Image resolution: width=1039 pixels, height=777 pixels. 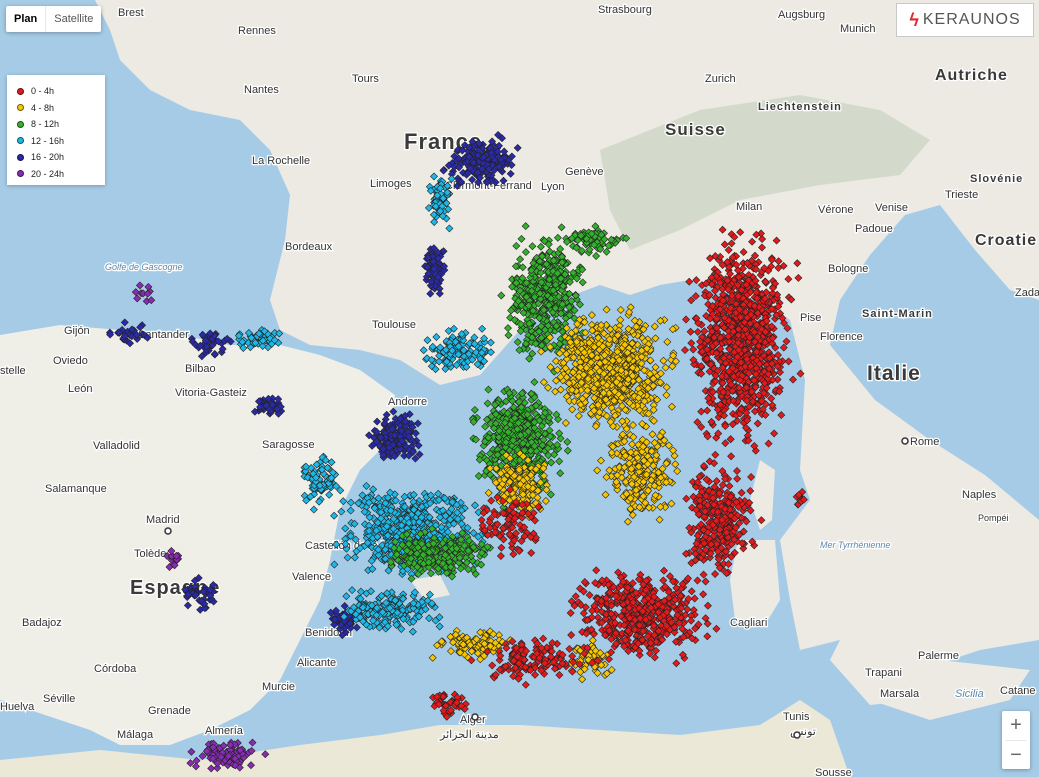 What do you see at coordinates (469, 735) in the screenshot?
I see `place-label-alger-ar: مدينة الجزائر` at bounding box center [469, 735].